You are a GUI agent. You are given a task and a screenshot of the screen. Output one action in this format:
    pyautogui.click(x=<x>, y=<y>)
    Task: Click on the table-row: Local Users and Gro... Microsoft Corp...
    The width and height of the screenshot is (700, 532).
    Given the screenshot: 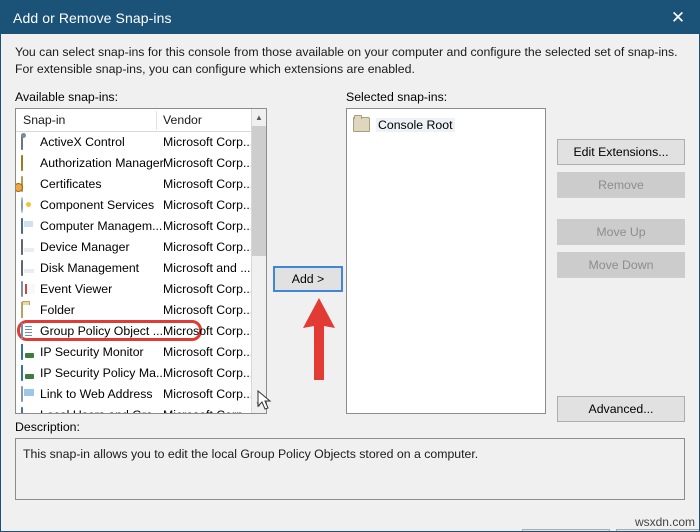 What is the action you would take?
    pyautogui.click(x=134, y=409)
    